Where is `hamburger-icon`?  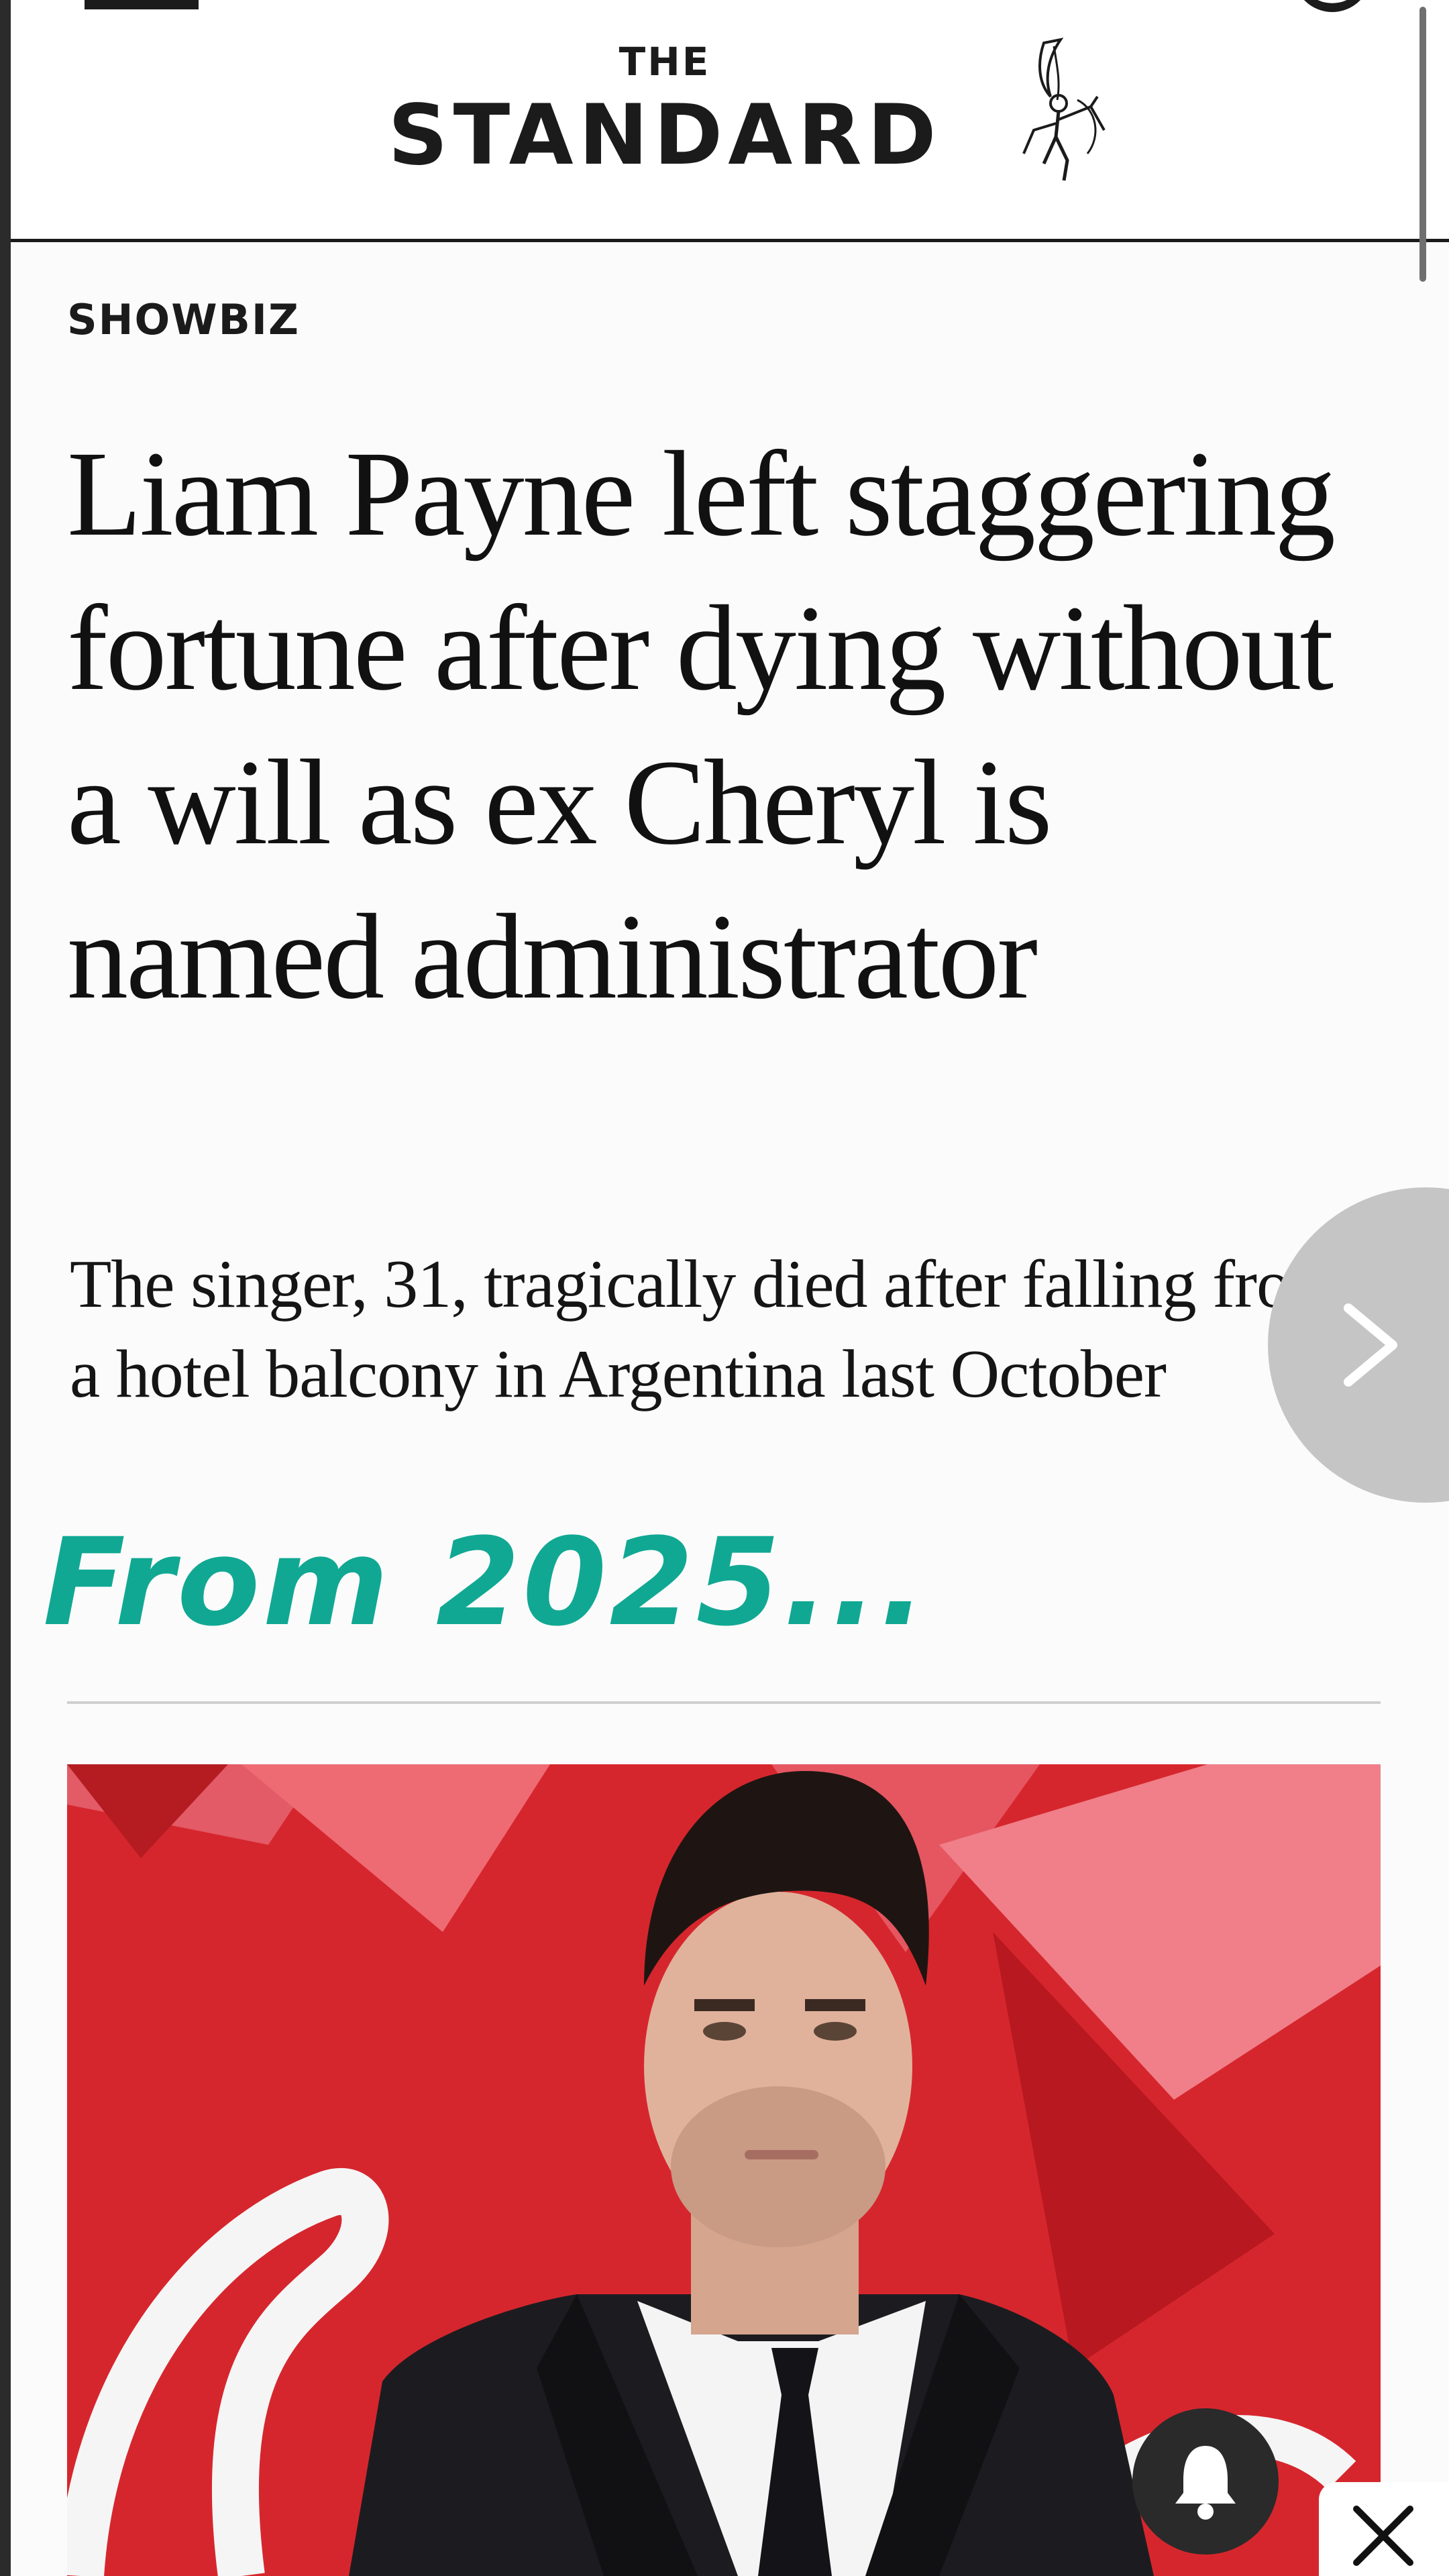
hamburger-icon is located at coordinates (142, 4).